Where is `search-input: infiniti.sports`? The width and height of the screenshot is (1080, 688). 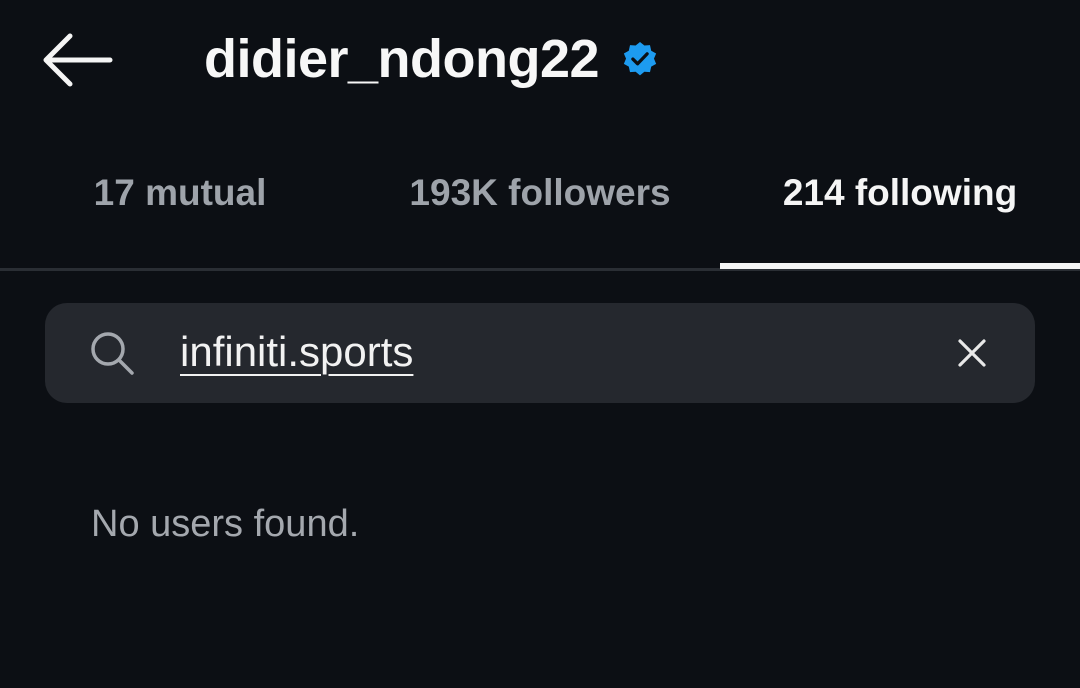
search-input: infiniti.sports is located at coordinates (296, 352).